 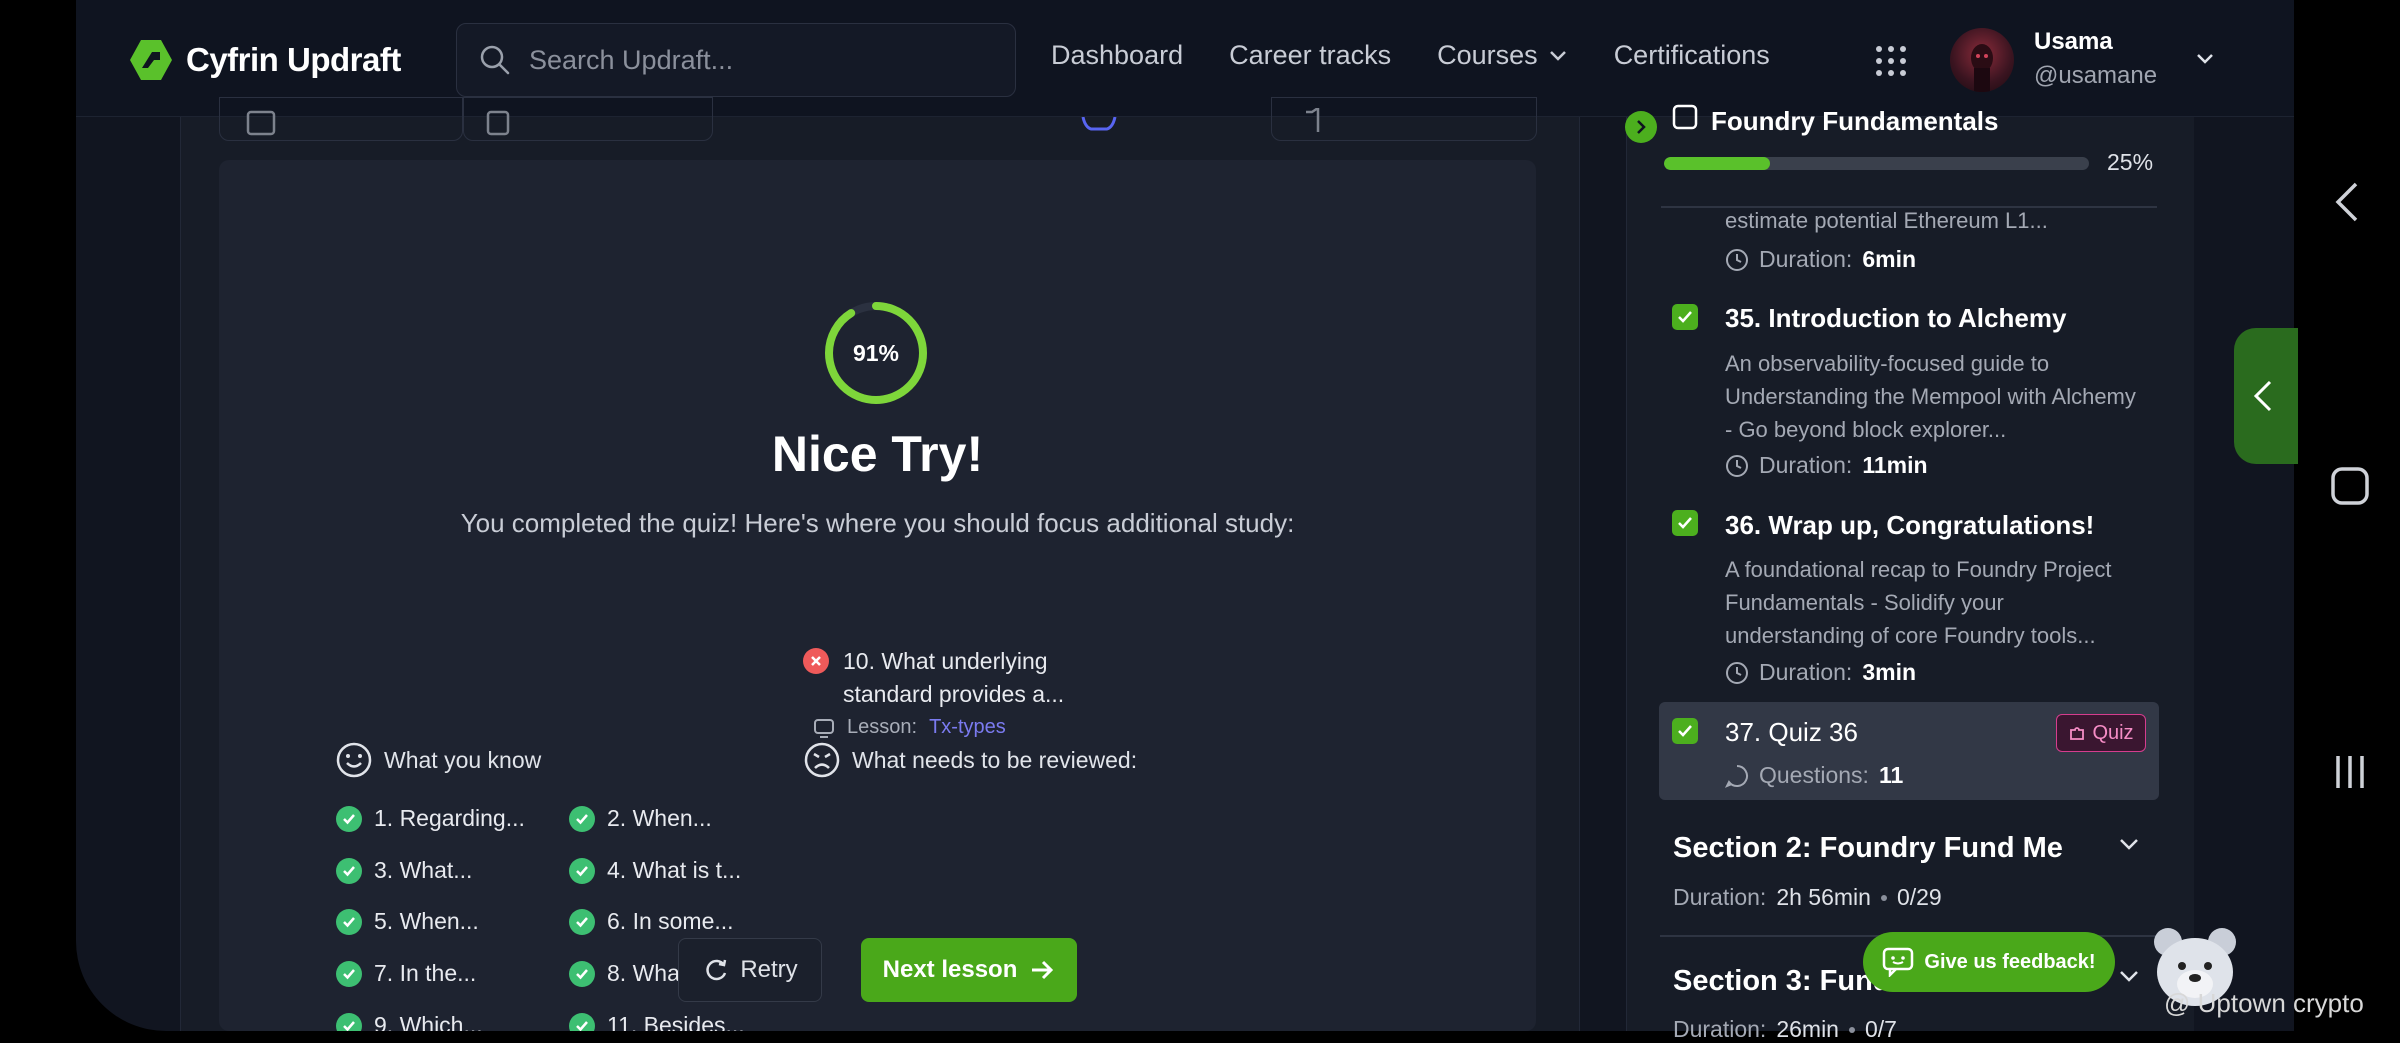 I want to click on error-icon, so click(x=816, y=661).